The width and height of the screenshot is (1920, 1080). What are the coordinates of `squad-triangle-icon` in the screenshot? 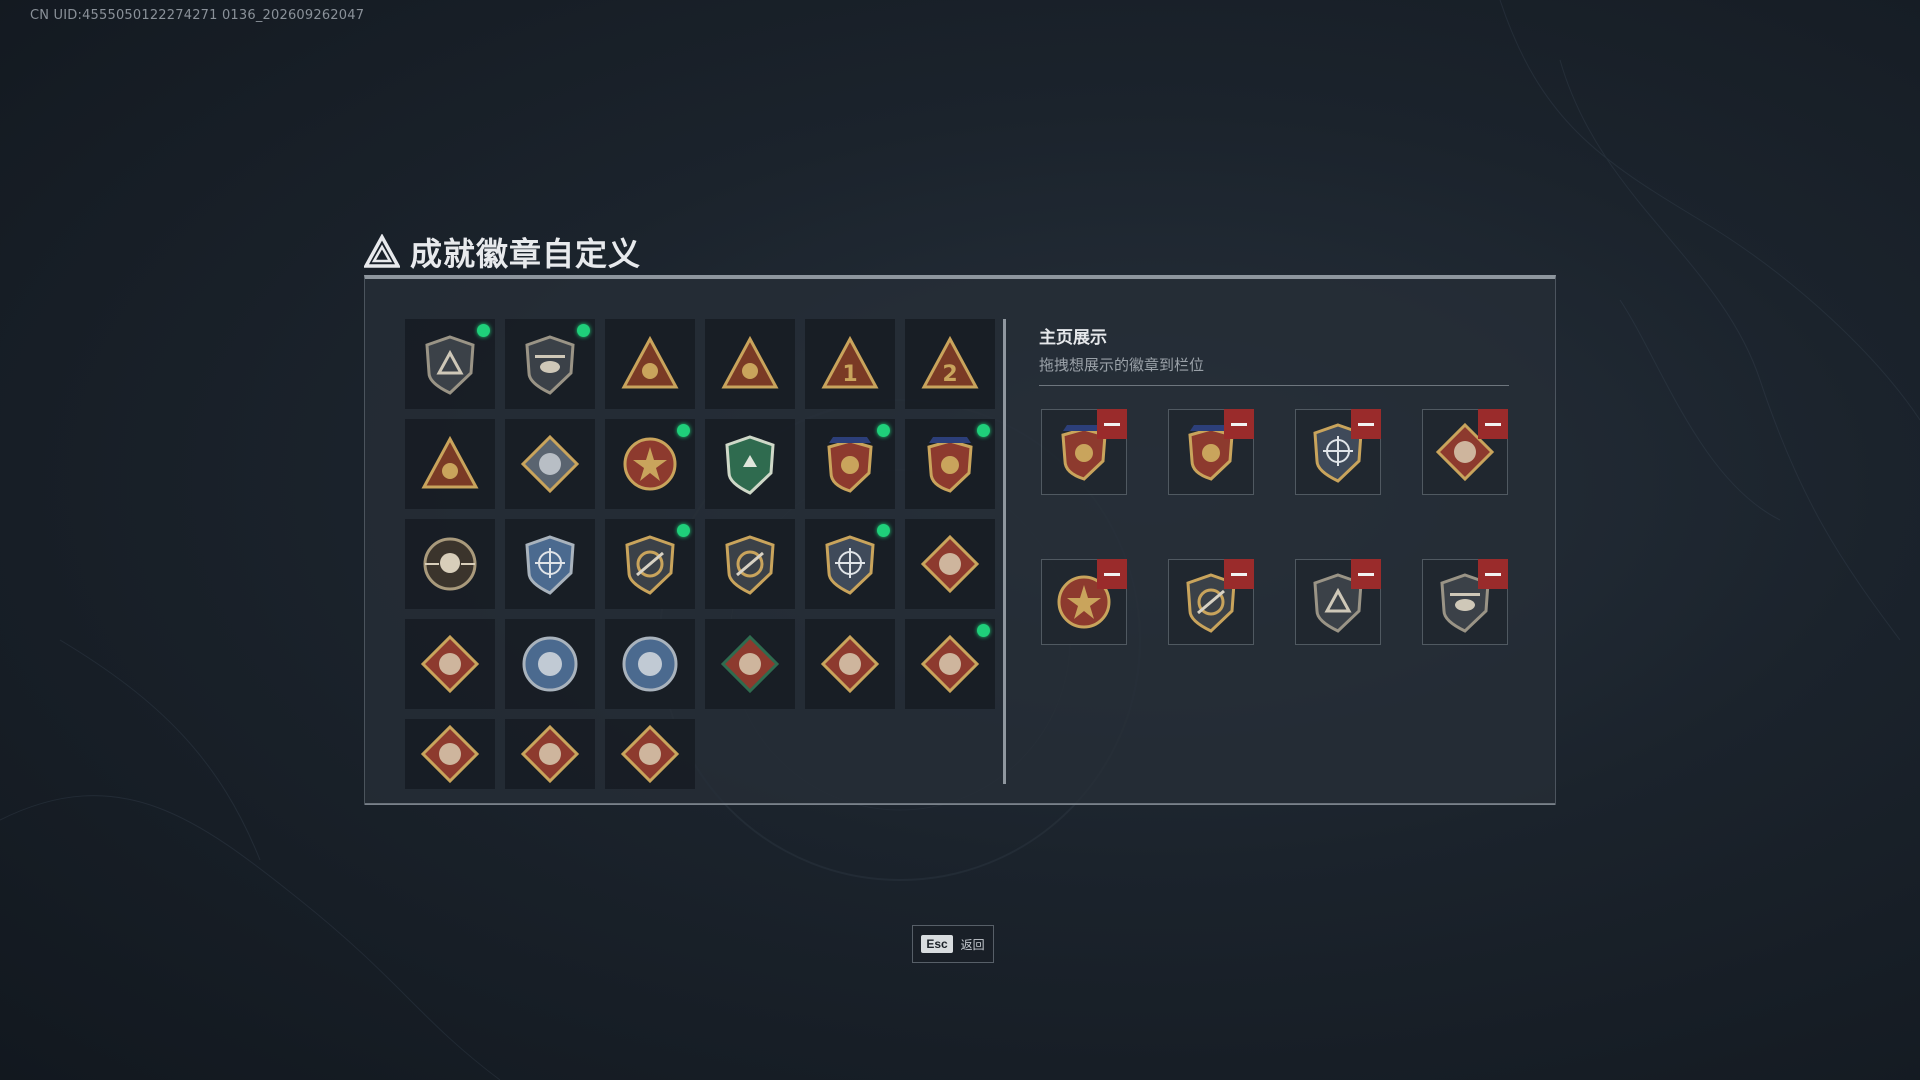 It's located at (450, 462).